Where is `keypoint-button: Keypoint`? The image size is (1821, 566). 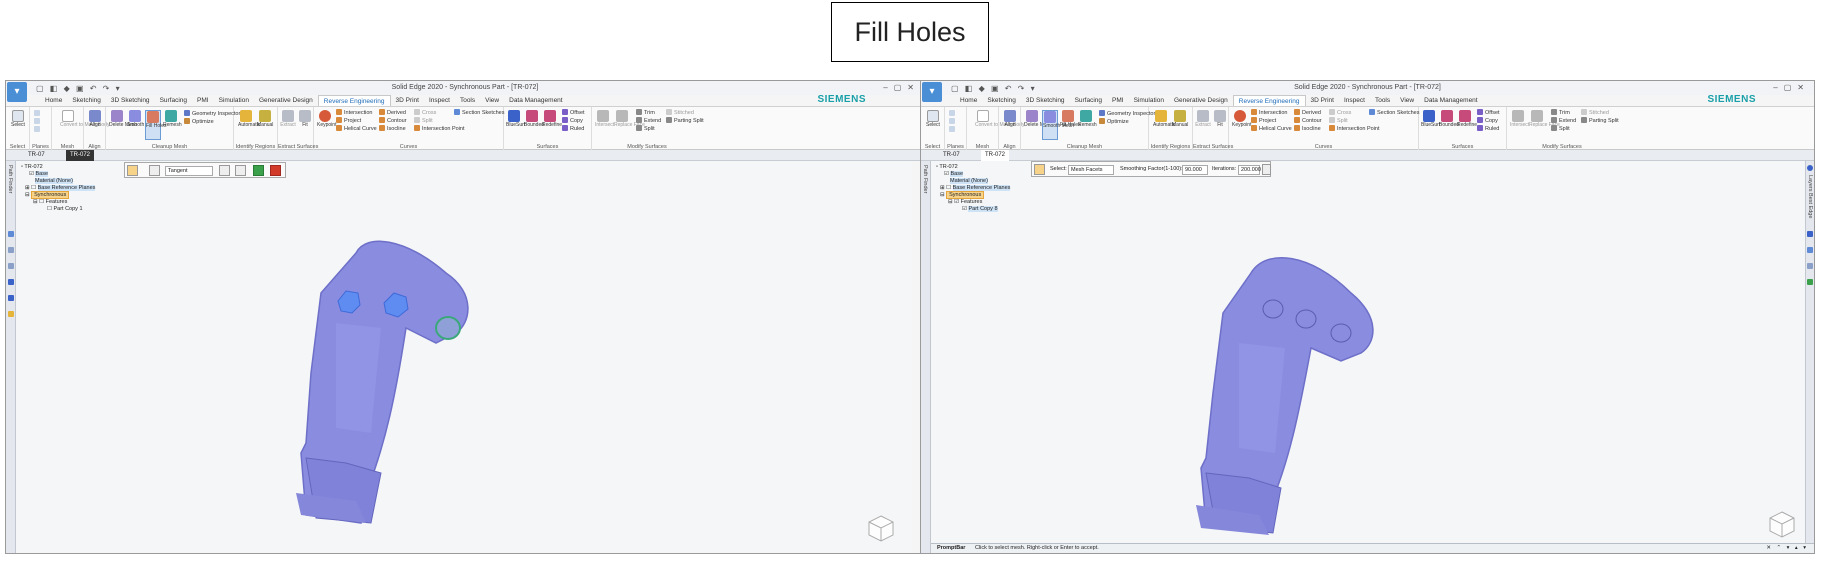
keypoint-button: Keypoint is located at coordinates (1241, 119).